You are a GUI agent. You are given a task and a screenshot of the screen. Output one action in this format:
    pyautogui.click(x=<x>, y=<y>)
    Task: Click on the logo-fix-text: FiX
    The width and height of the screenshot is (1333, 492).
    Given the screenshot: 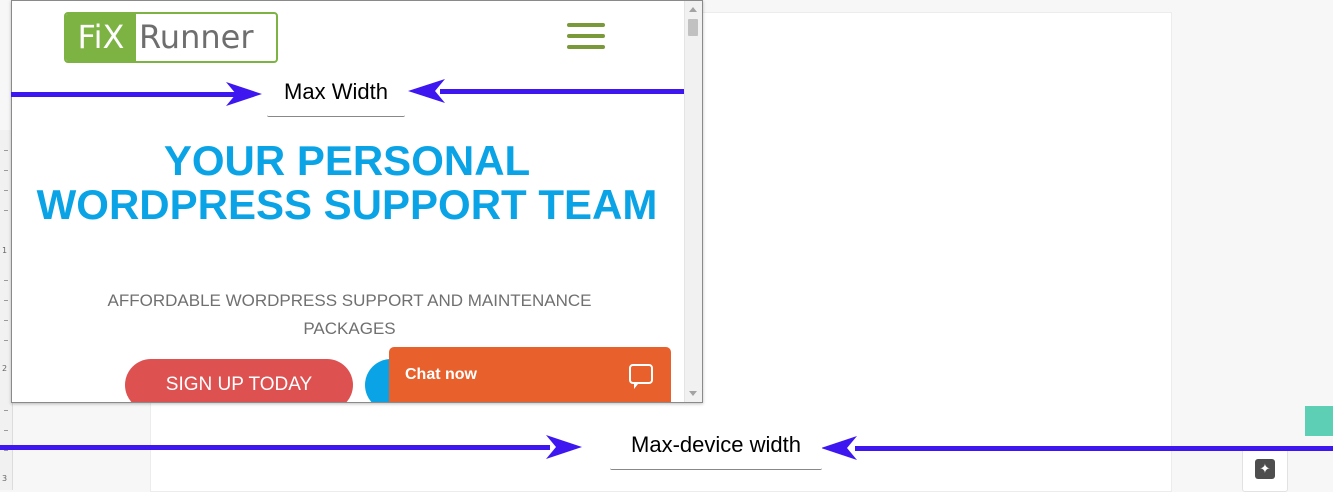 What is the action you would take?
    pyautogui.click(x=101, y=37)
    